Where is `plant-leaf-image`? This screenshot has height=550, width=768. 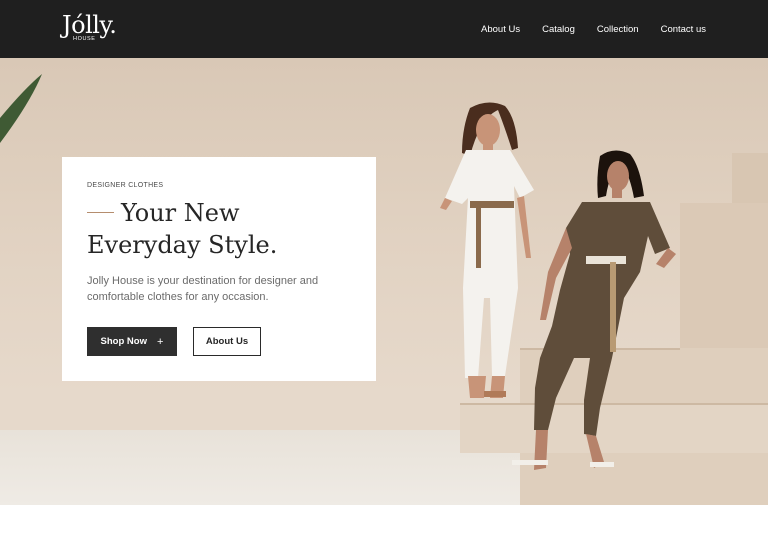
plant-leaf-image is located at coordinates (21, 108).